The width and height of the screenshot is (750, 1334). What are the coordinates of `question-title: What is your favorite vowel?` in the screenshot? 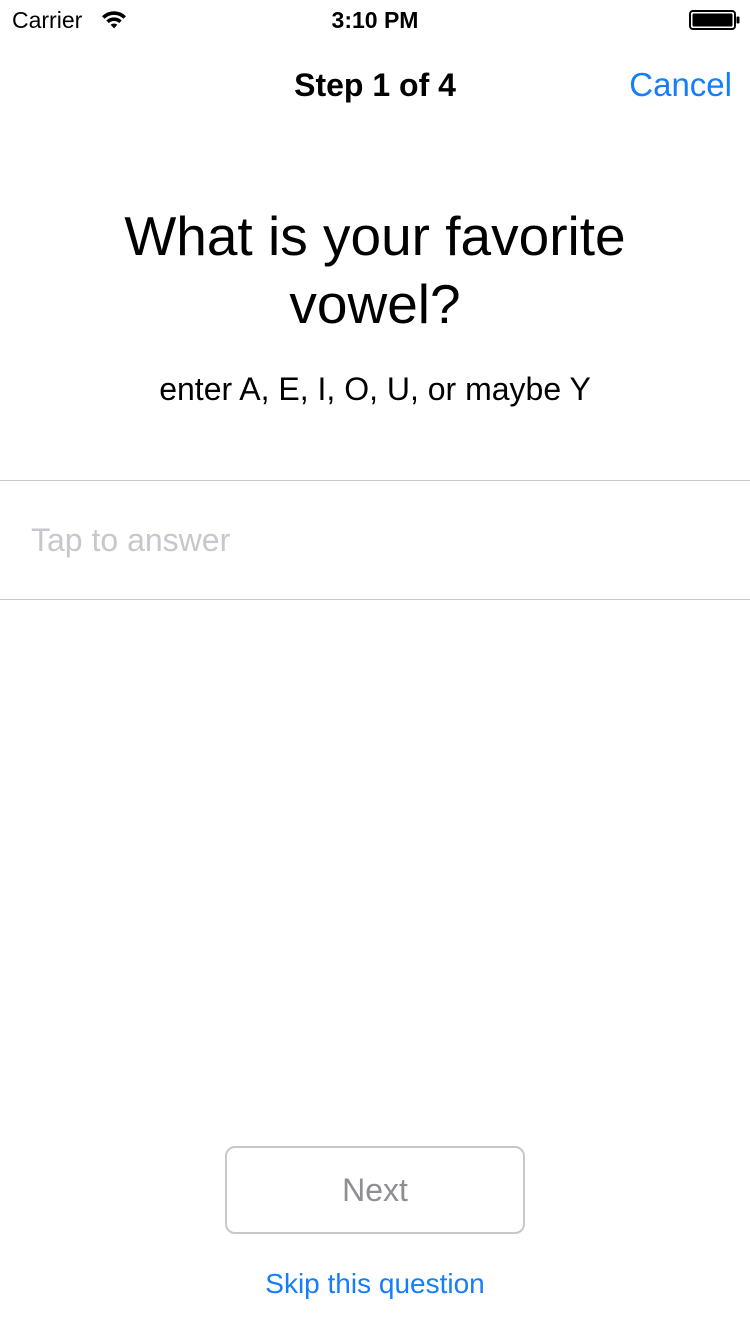 It's located at (375, 270).